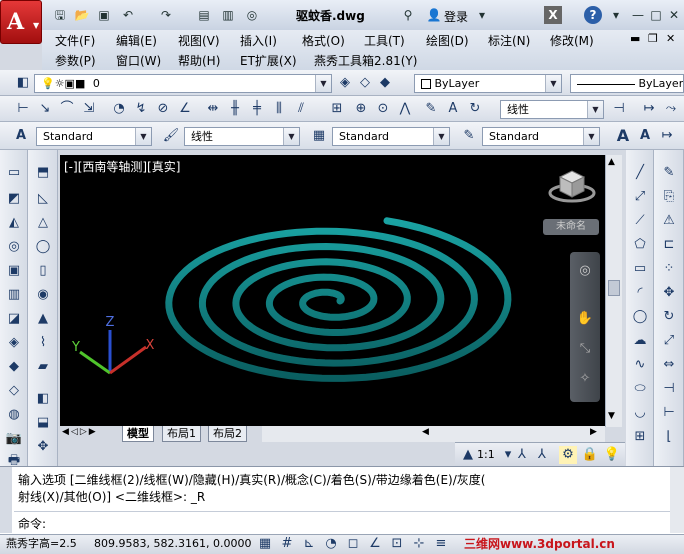  What do you see at coordinates (585, 319) in the screenshot?
I see `pan-hand-icon: ✋` at bounding box center [585, 319].